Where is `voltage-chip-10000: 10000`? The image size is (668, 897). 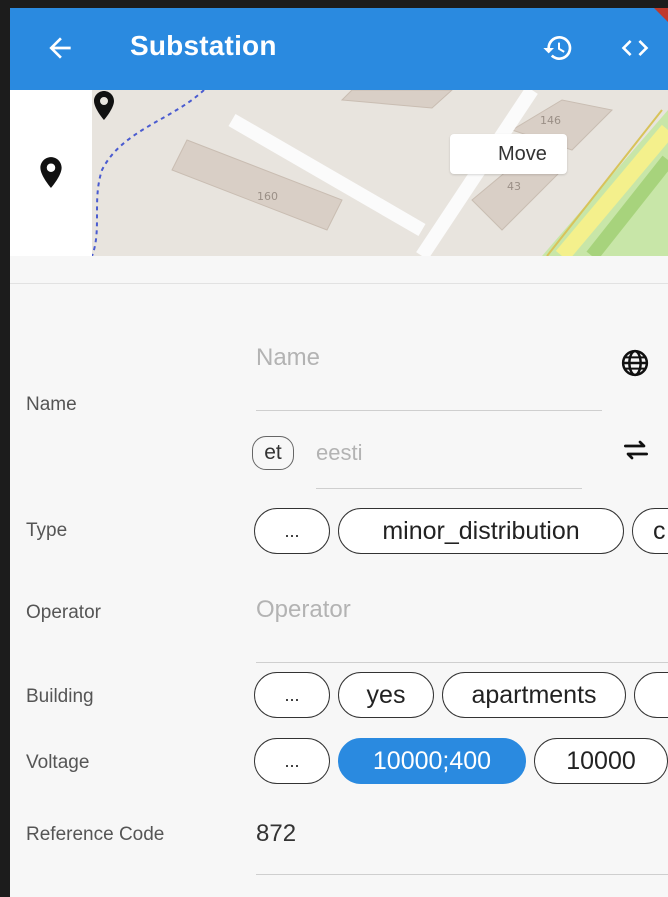
voltage-chip-10000: 10000 is located at coordinates (601, 761).